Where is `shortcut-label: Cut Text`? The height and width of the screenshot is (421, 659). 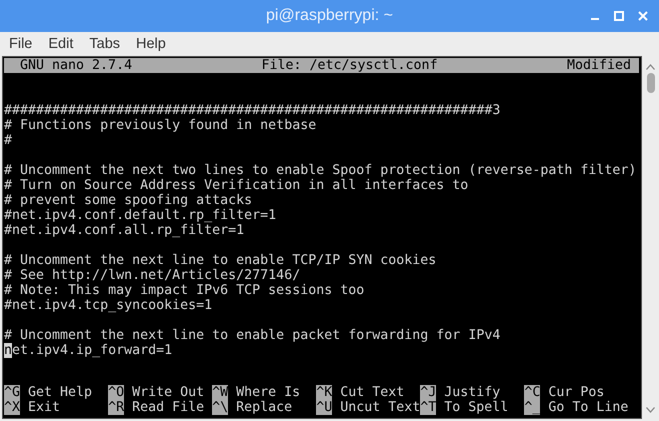 shortcut-label: Cut Text is located at coordinates (372, 392).